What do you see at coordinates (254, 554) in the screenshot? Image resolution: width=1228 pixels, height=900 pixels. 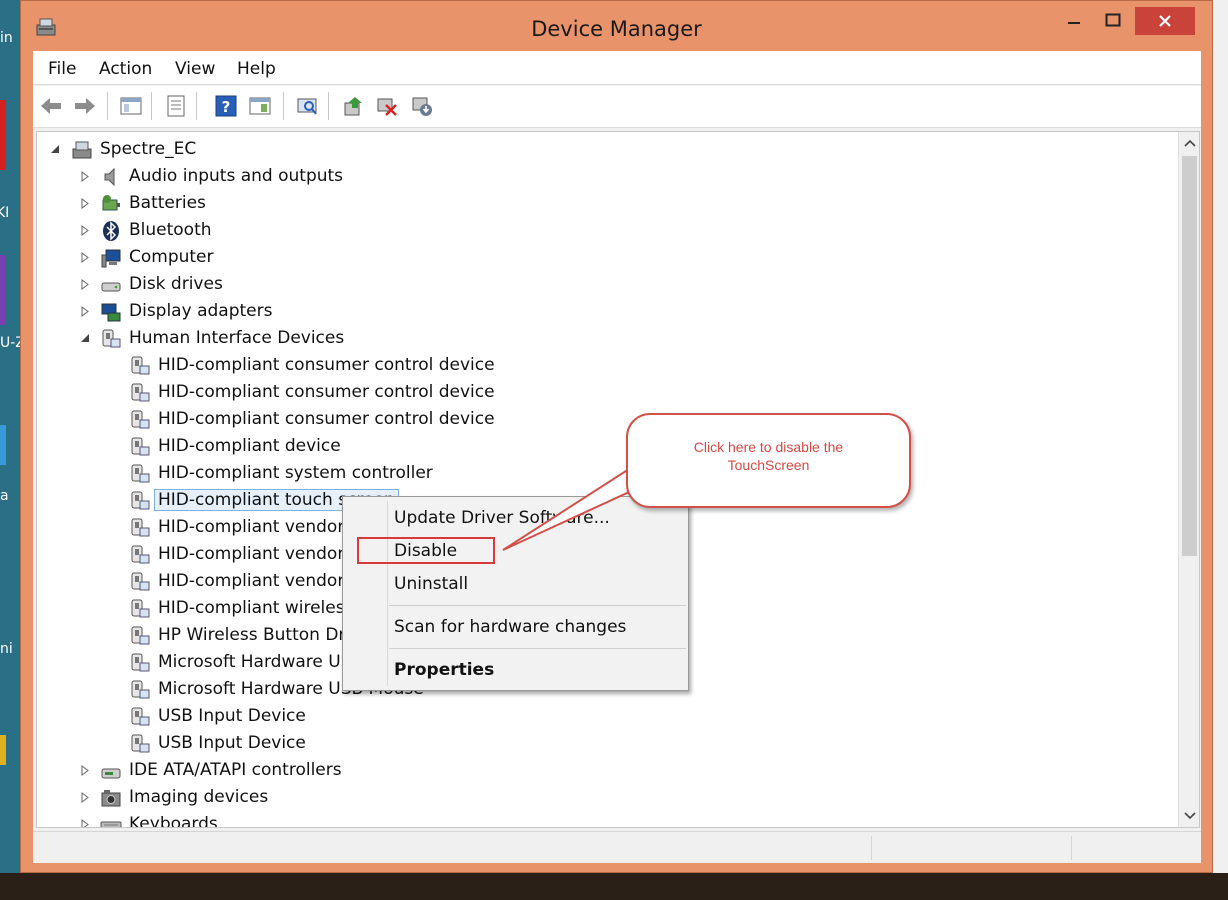 I see `device-label: HID-compliant vendor-` at bounding box center [254, 554].